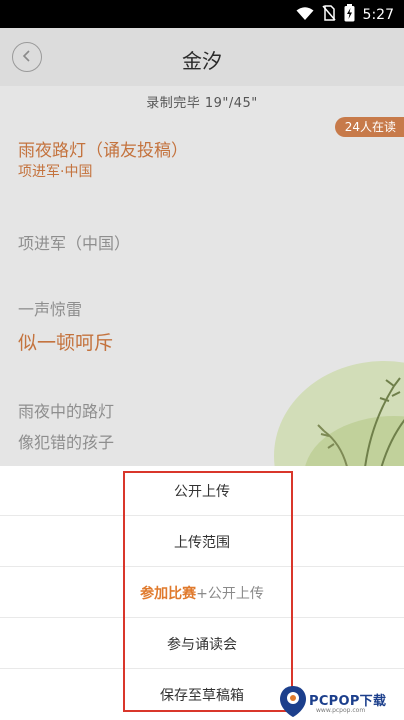 This screenshot has height=720, width=404. What do you see at coordinates (66, 343) in the screenshot?
I see `poem-line-current: 似一顿呵斥` at bounding box center [66, 343].